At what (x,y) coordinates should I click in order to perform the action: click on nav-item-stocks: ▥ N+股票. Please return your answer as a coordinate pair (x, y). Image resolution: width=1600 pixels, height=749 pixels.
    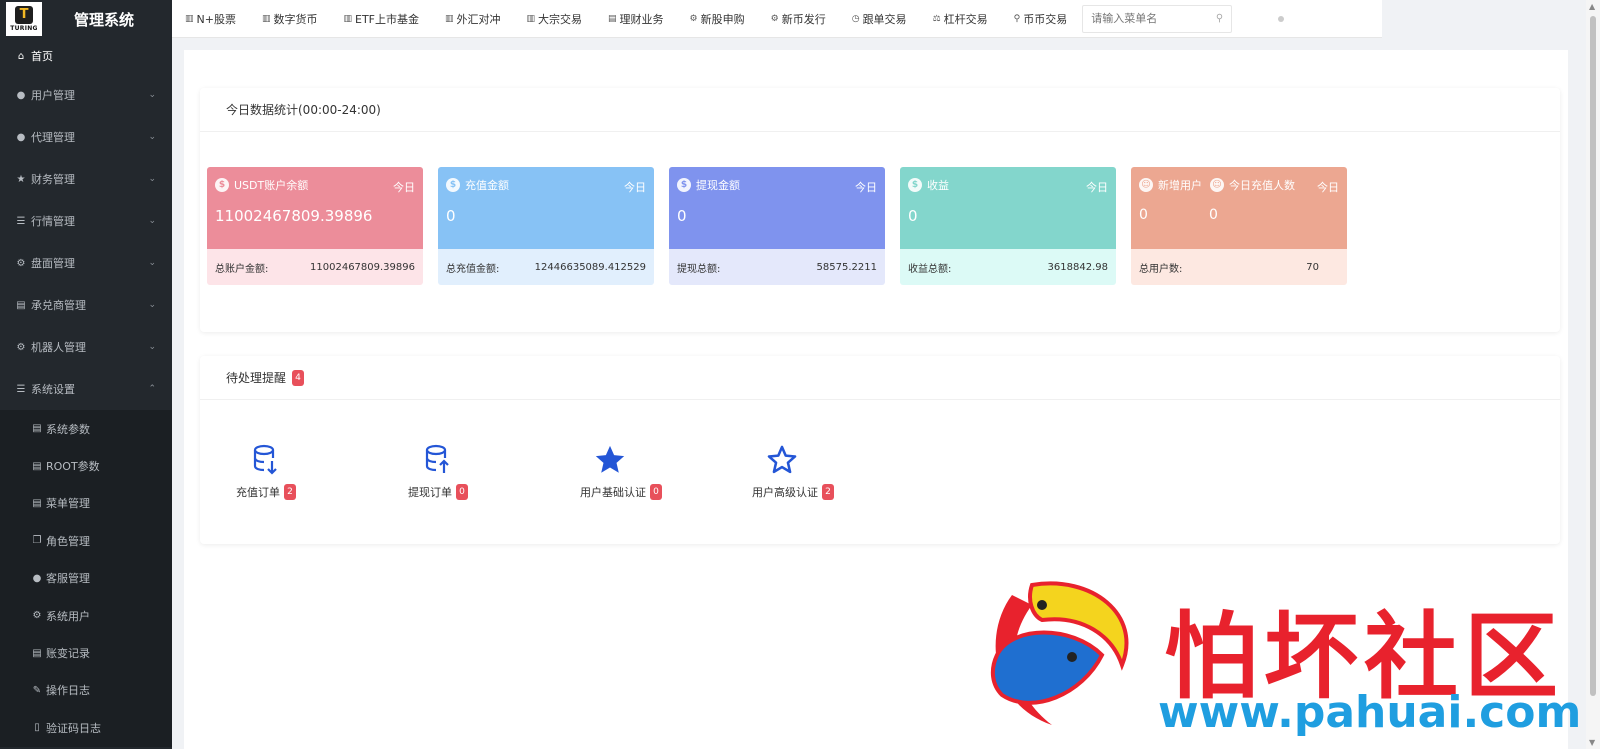
    Looking at the image, I should click on (210, 19).